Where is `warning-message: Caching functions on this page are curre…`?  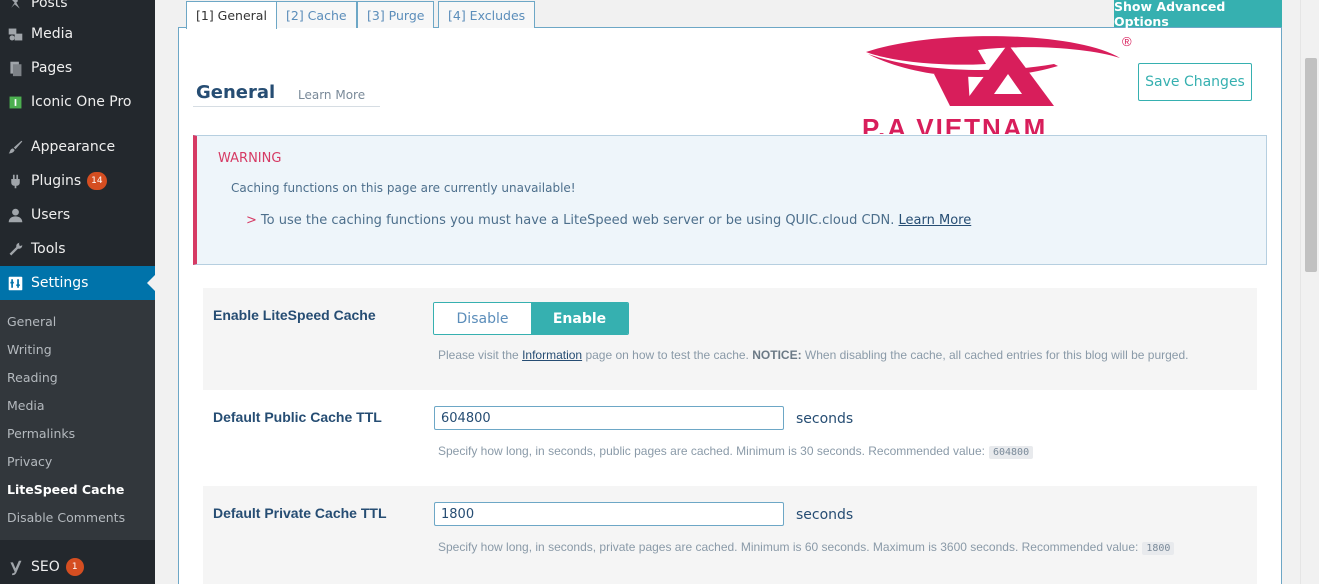
warning-message: Caching functions on this page are curre… is located at coordinates (403, 188).